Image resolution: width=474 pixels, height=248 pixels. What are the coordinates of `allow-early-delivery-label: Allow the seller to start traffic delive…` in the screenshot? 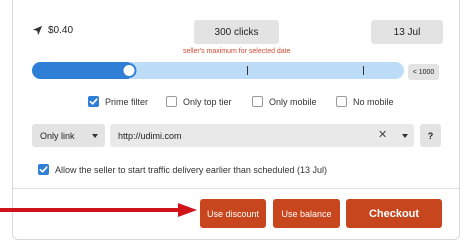 It's located at (191, 169).